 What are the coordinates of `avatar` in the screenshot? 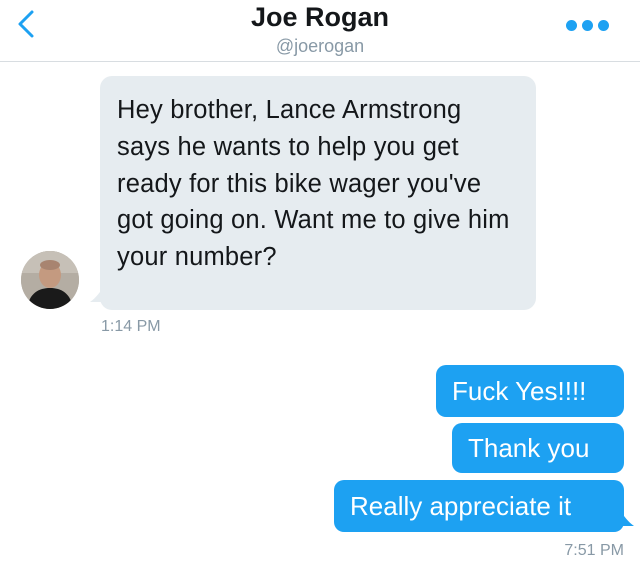 It's located at (50, 280).